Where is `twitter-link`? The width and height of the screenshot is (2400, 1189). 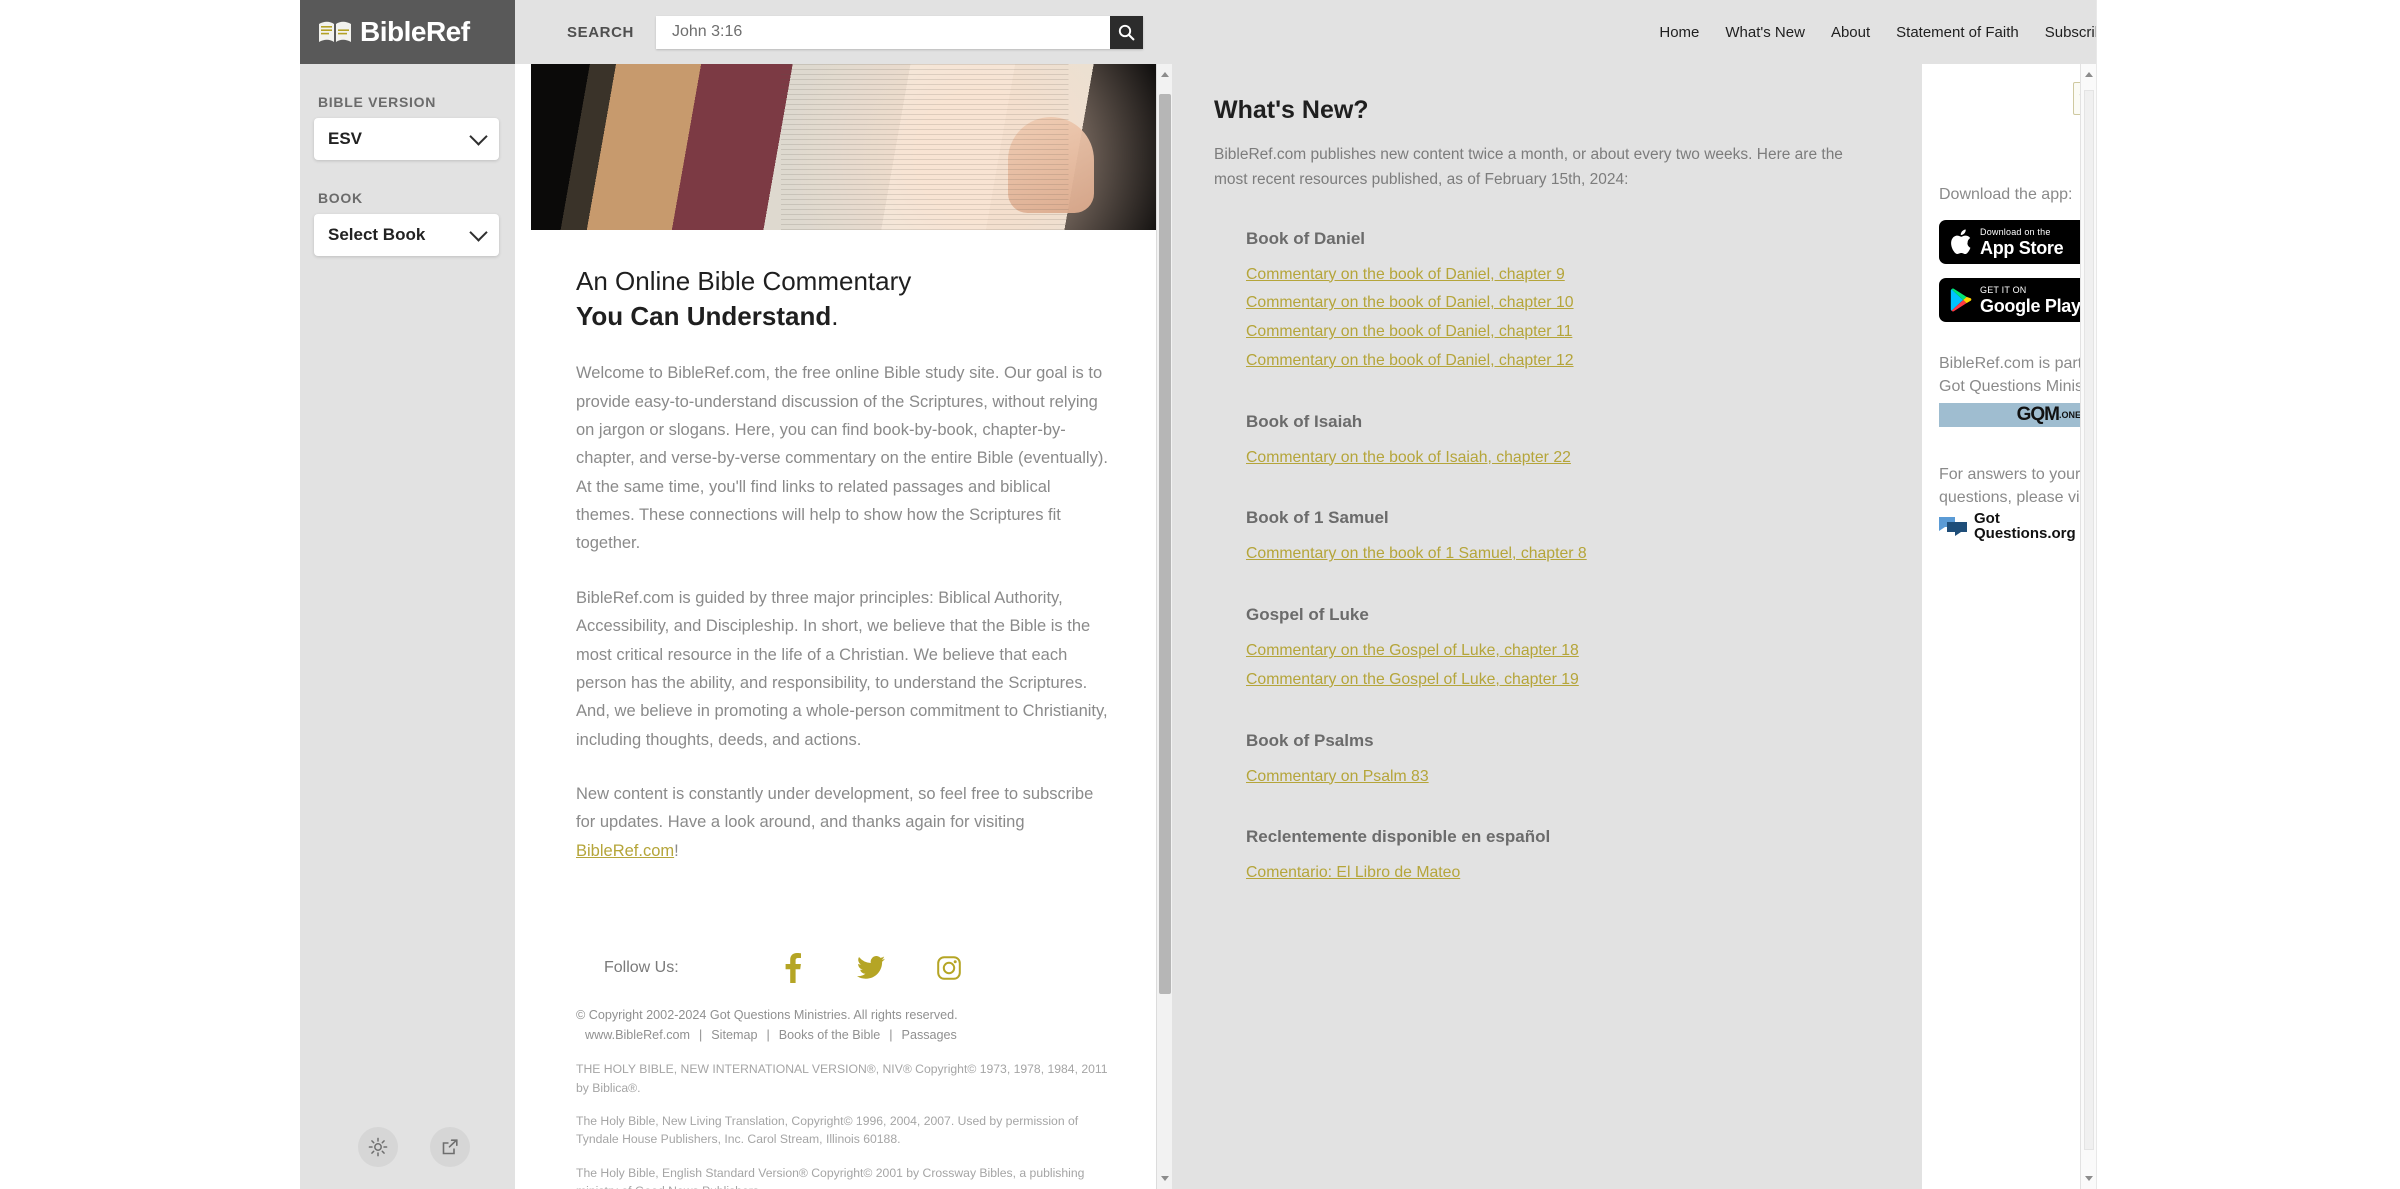 twitter-link is located at coordinates (871, 968).